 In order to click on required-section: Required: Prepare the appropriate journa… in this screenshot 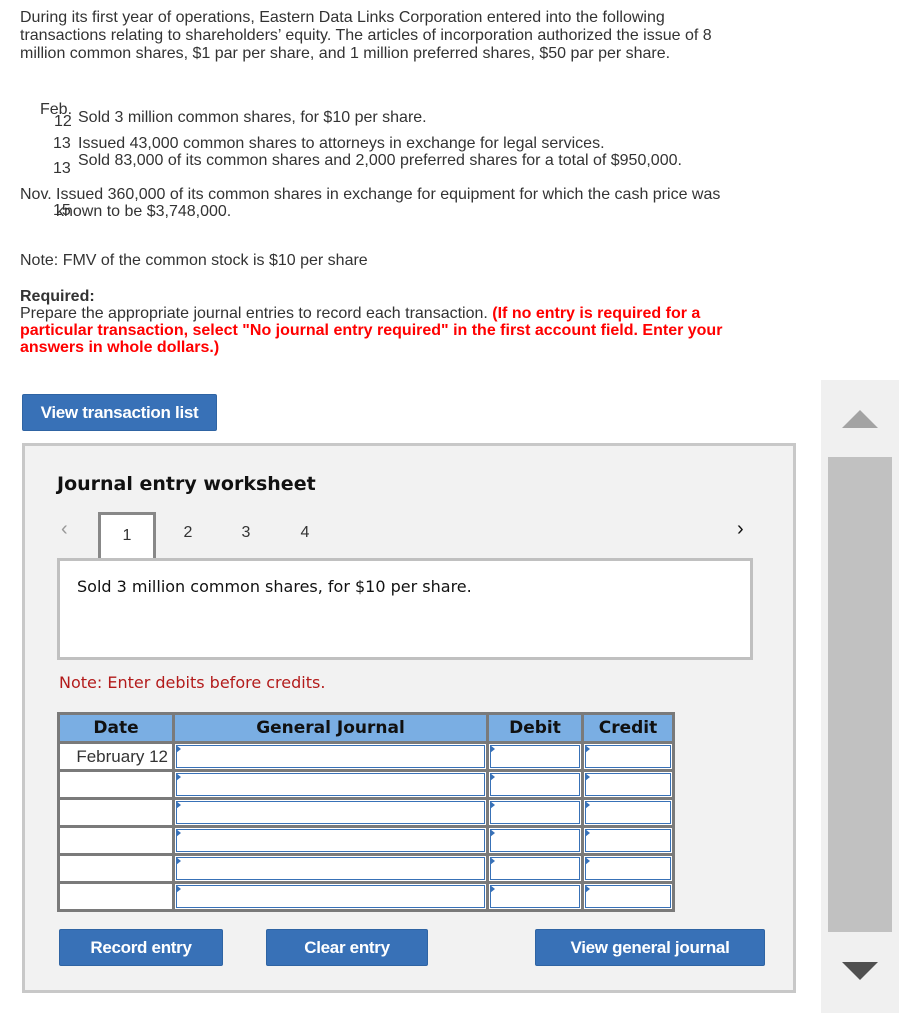, I will do `click(390, 322)`.